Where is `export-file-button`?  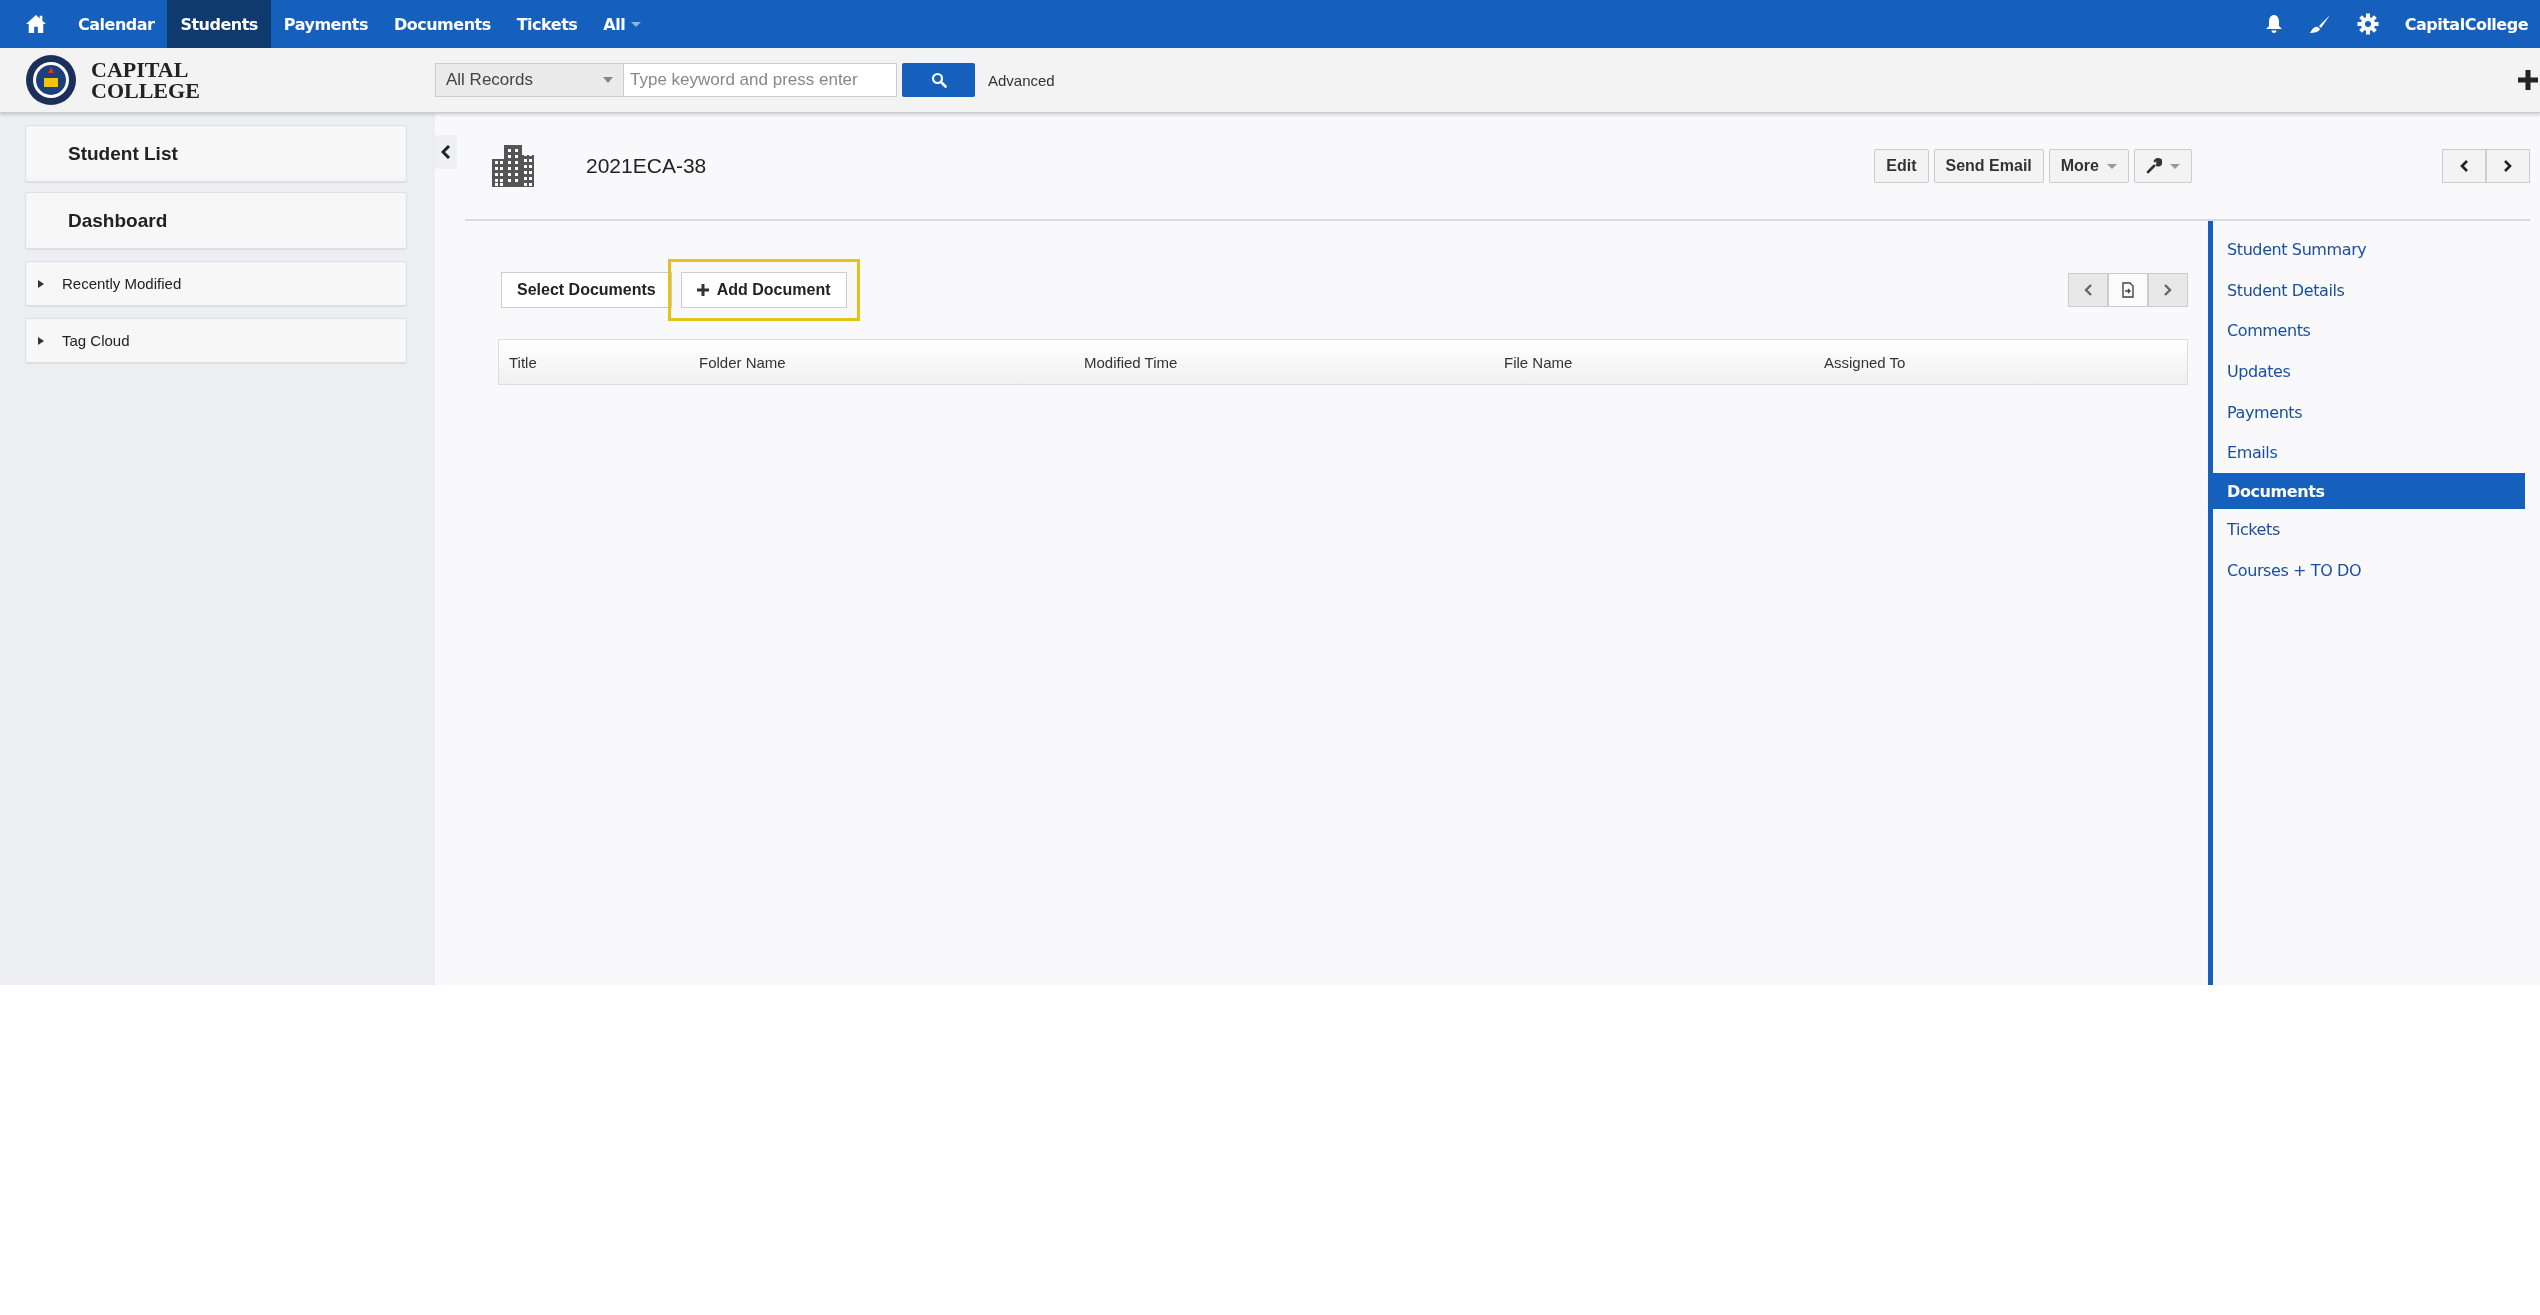 export-file-button is located at coordinates (2128, 290).